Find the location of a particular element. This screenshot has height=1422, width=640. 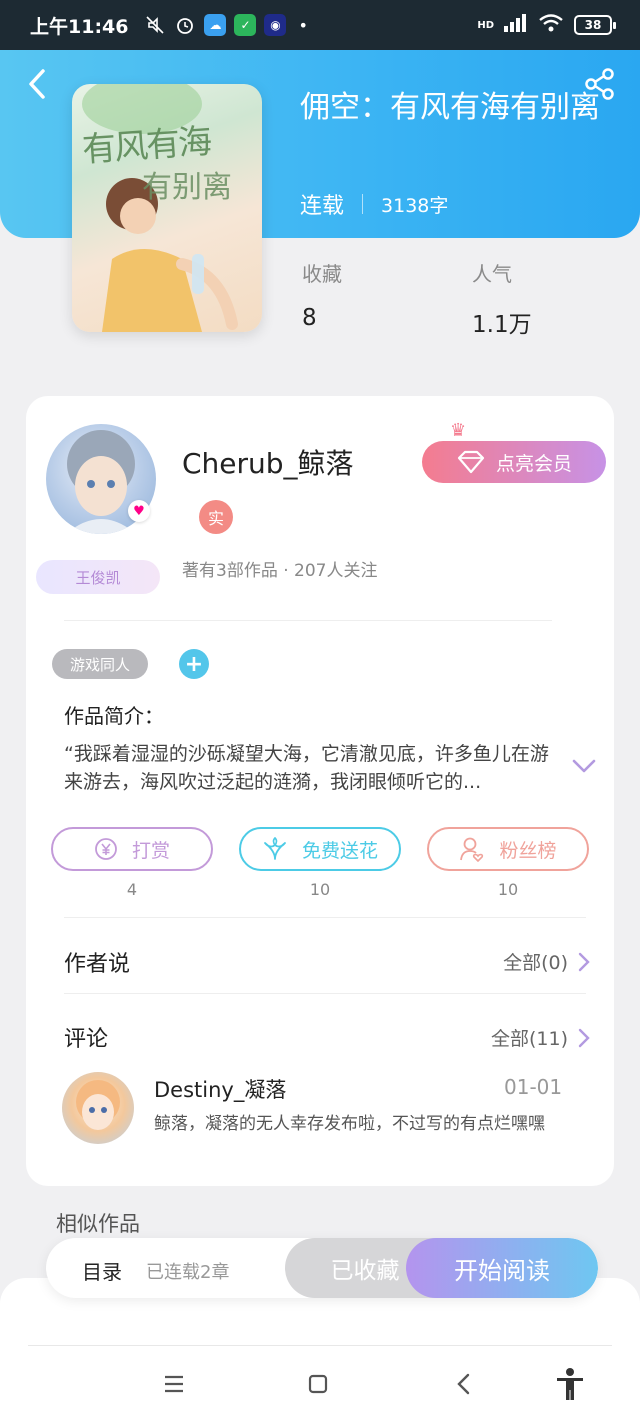

serial-status: 连载 is located at coordinates (322, 206).